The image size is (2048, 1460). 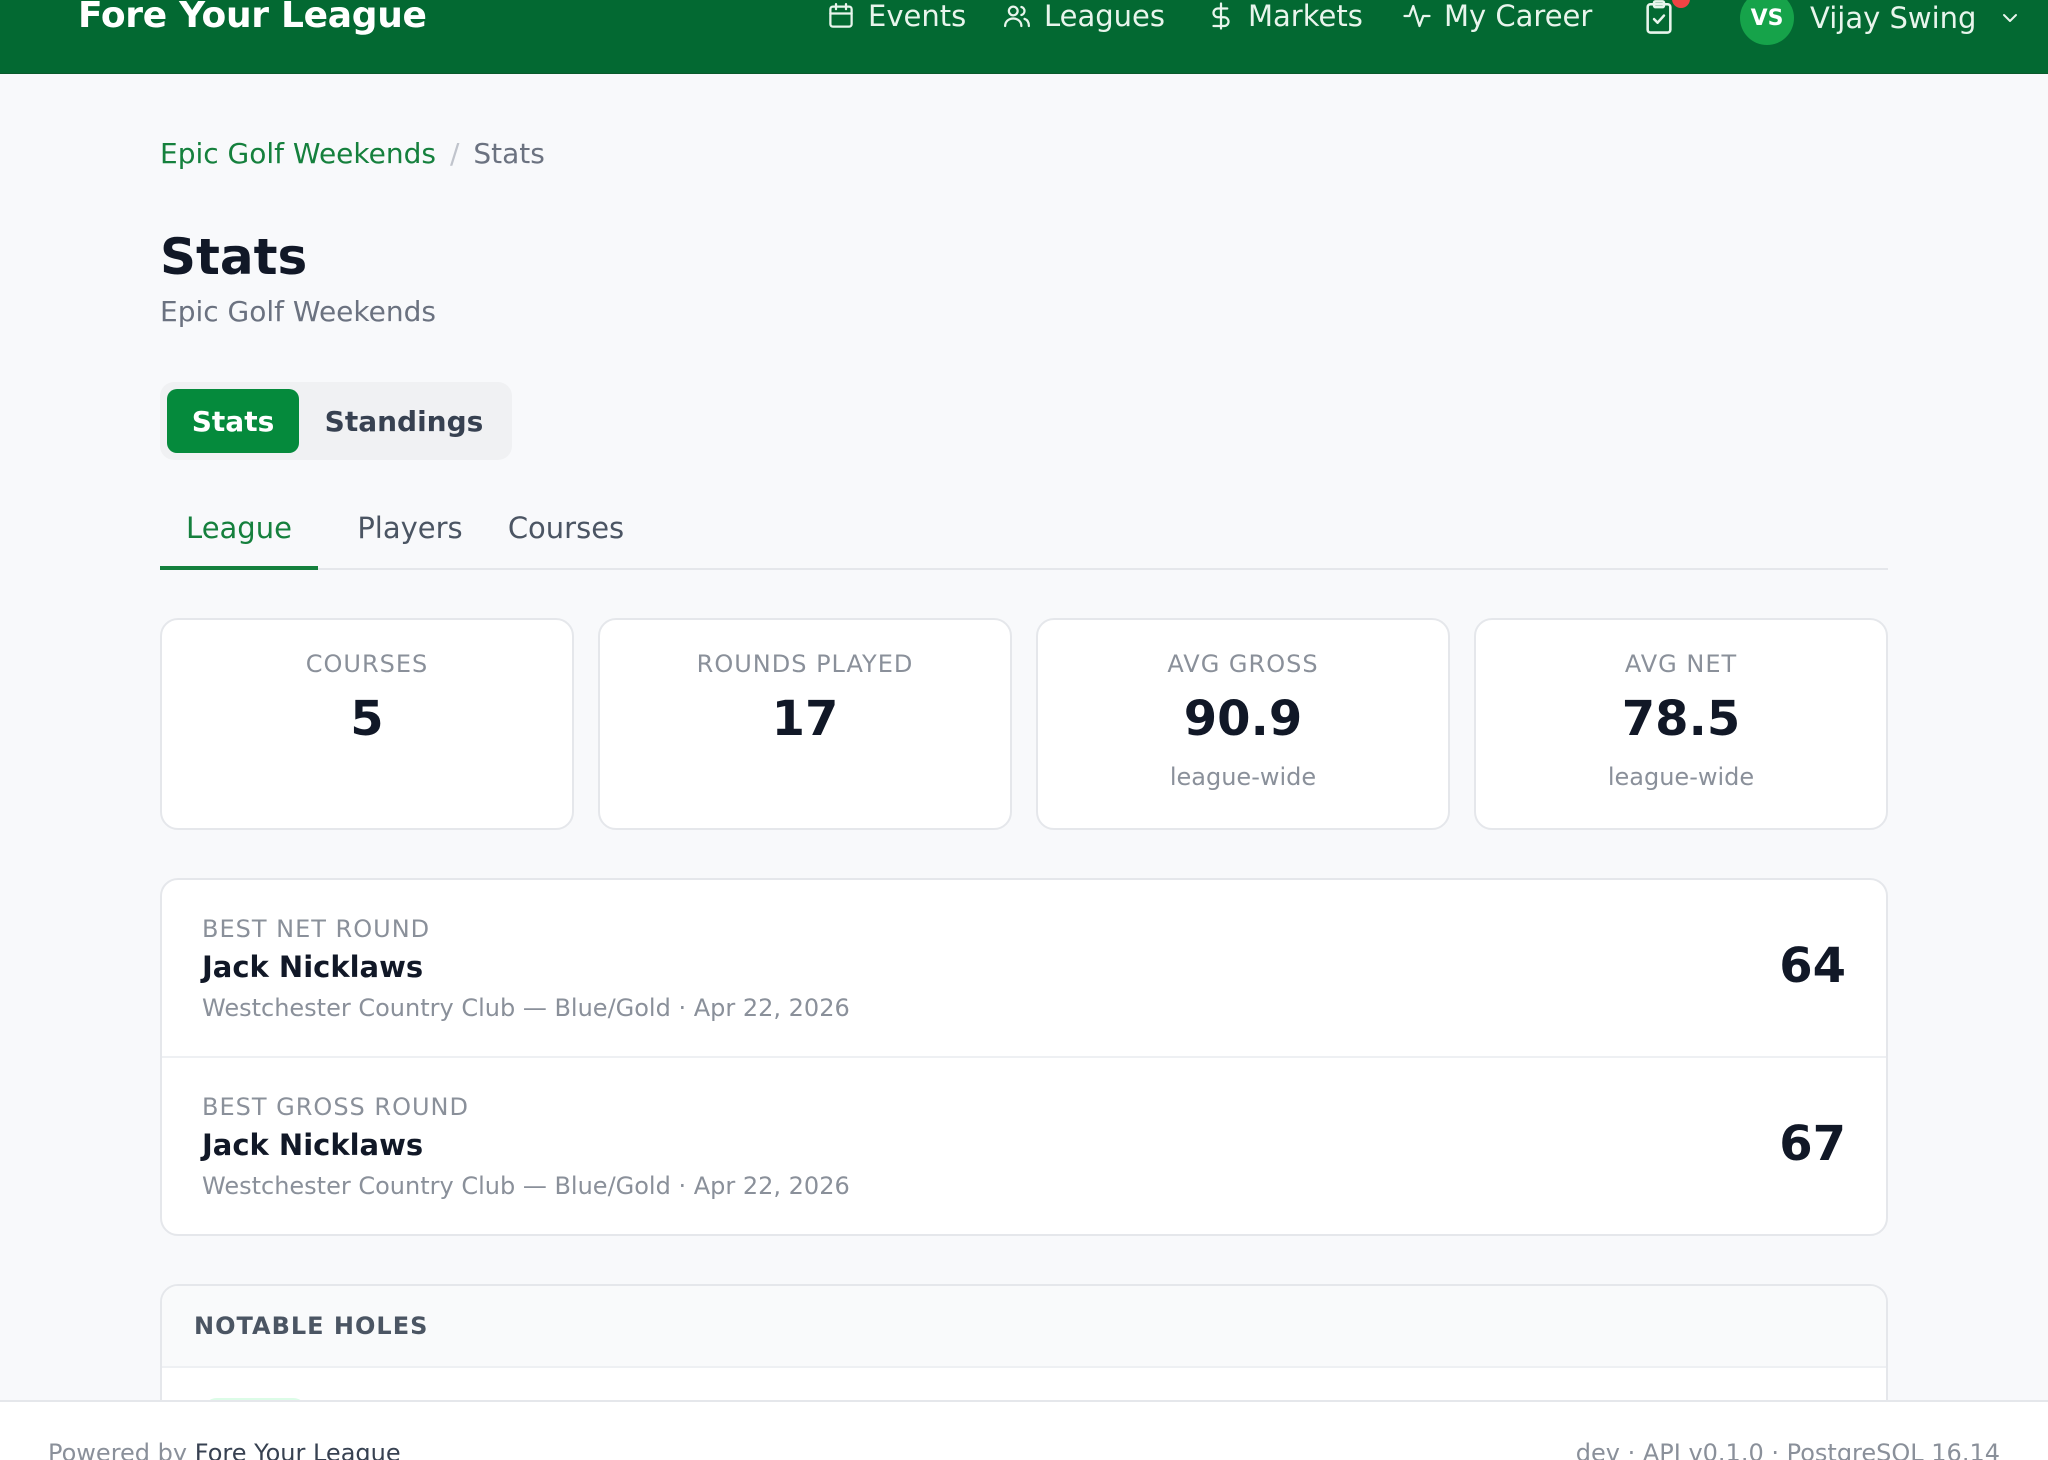 I want to click on breadcrumb: Epic Golf Weekends / Stats, so click(x=352, y=154).